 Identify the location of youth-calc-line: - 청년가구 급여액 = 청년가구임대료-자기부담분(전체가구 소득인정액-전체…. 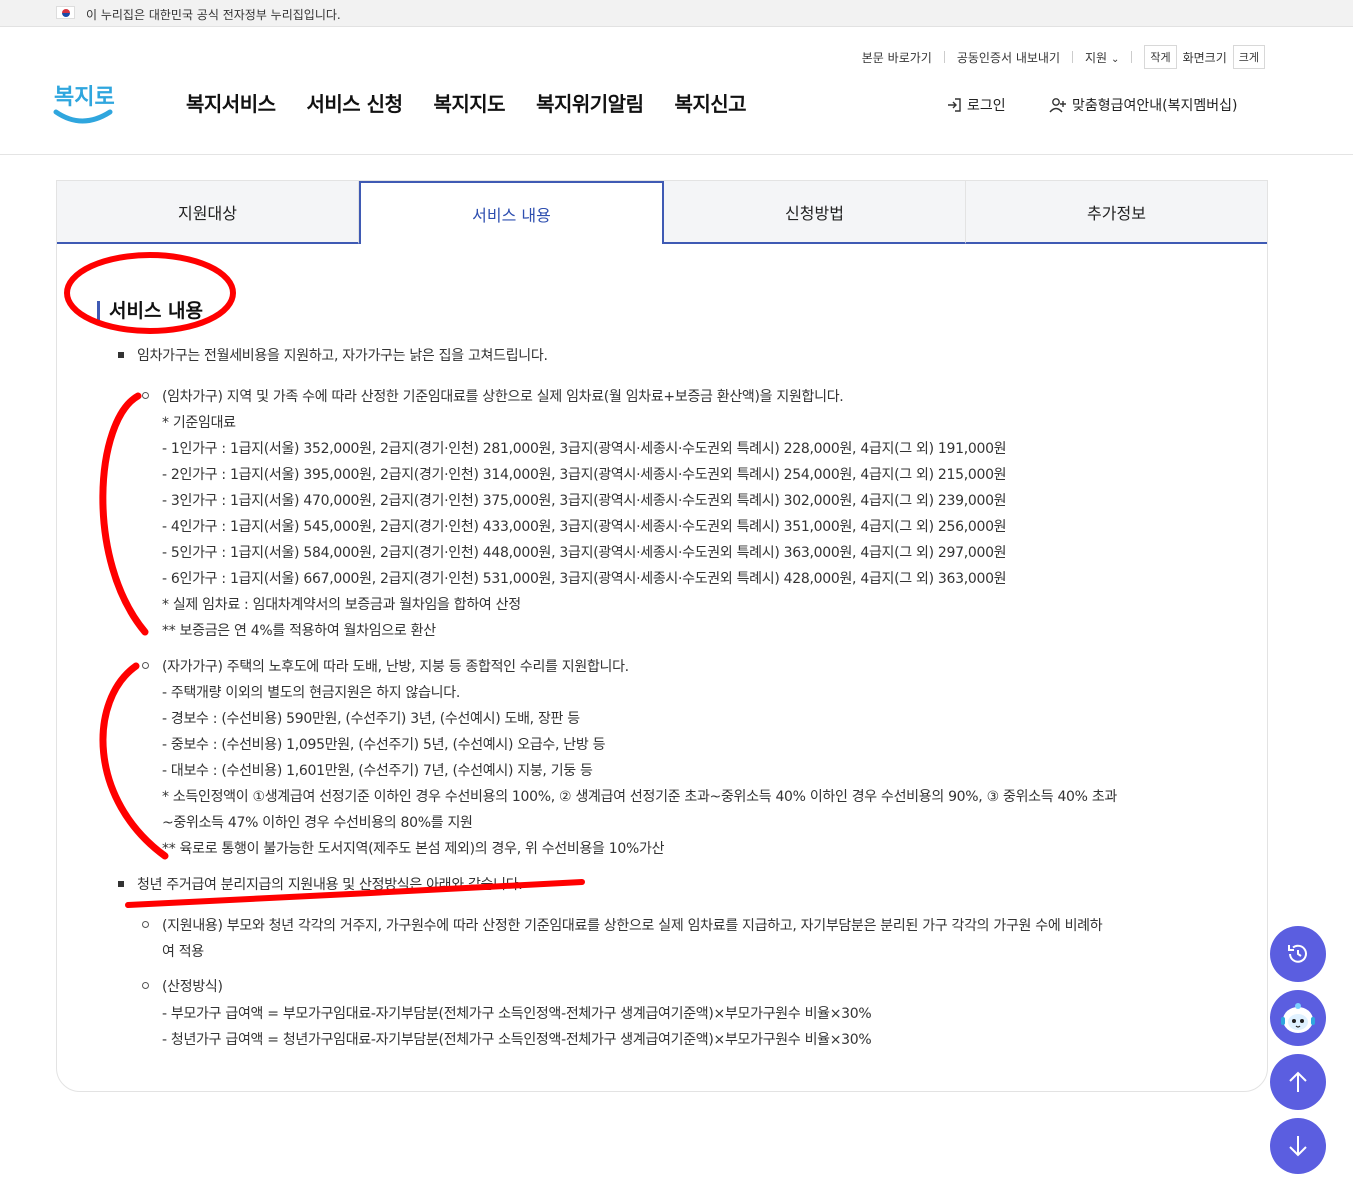
(517, 1040).